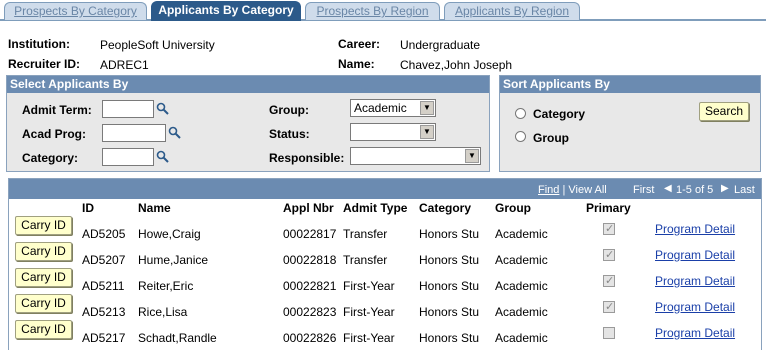 The image size is (766, 350). What do you see at coordinates (154, 208) in the screenshot?
I see `col-name: Name` at bounding box center [154, 208].